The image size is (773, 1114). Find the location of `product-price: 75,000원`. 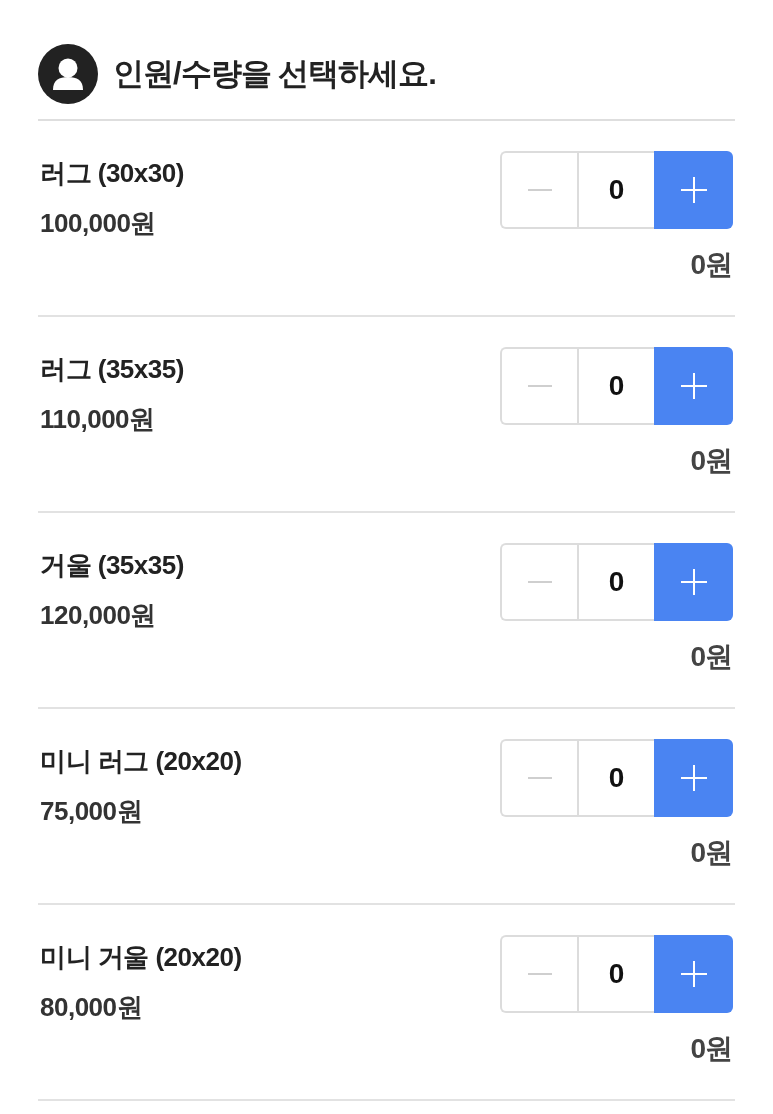

product-price: 75,000원 is located at coordinates (91, 811).